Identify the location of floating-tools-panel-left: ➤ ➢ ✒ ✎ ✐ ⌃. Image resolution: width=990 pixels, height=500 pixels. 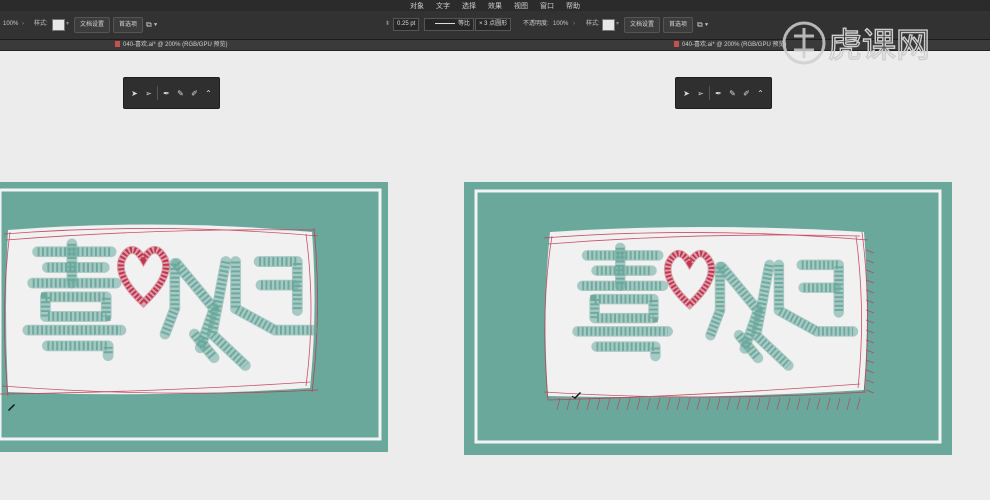
(171, 93).